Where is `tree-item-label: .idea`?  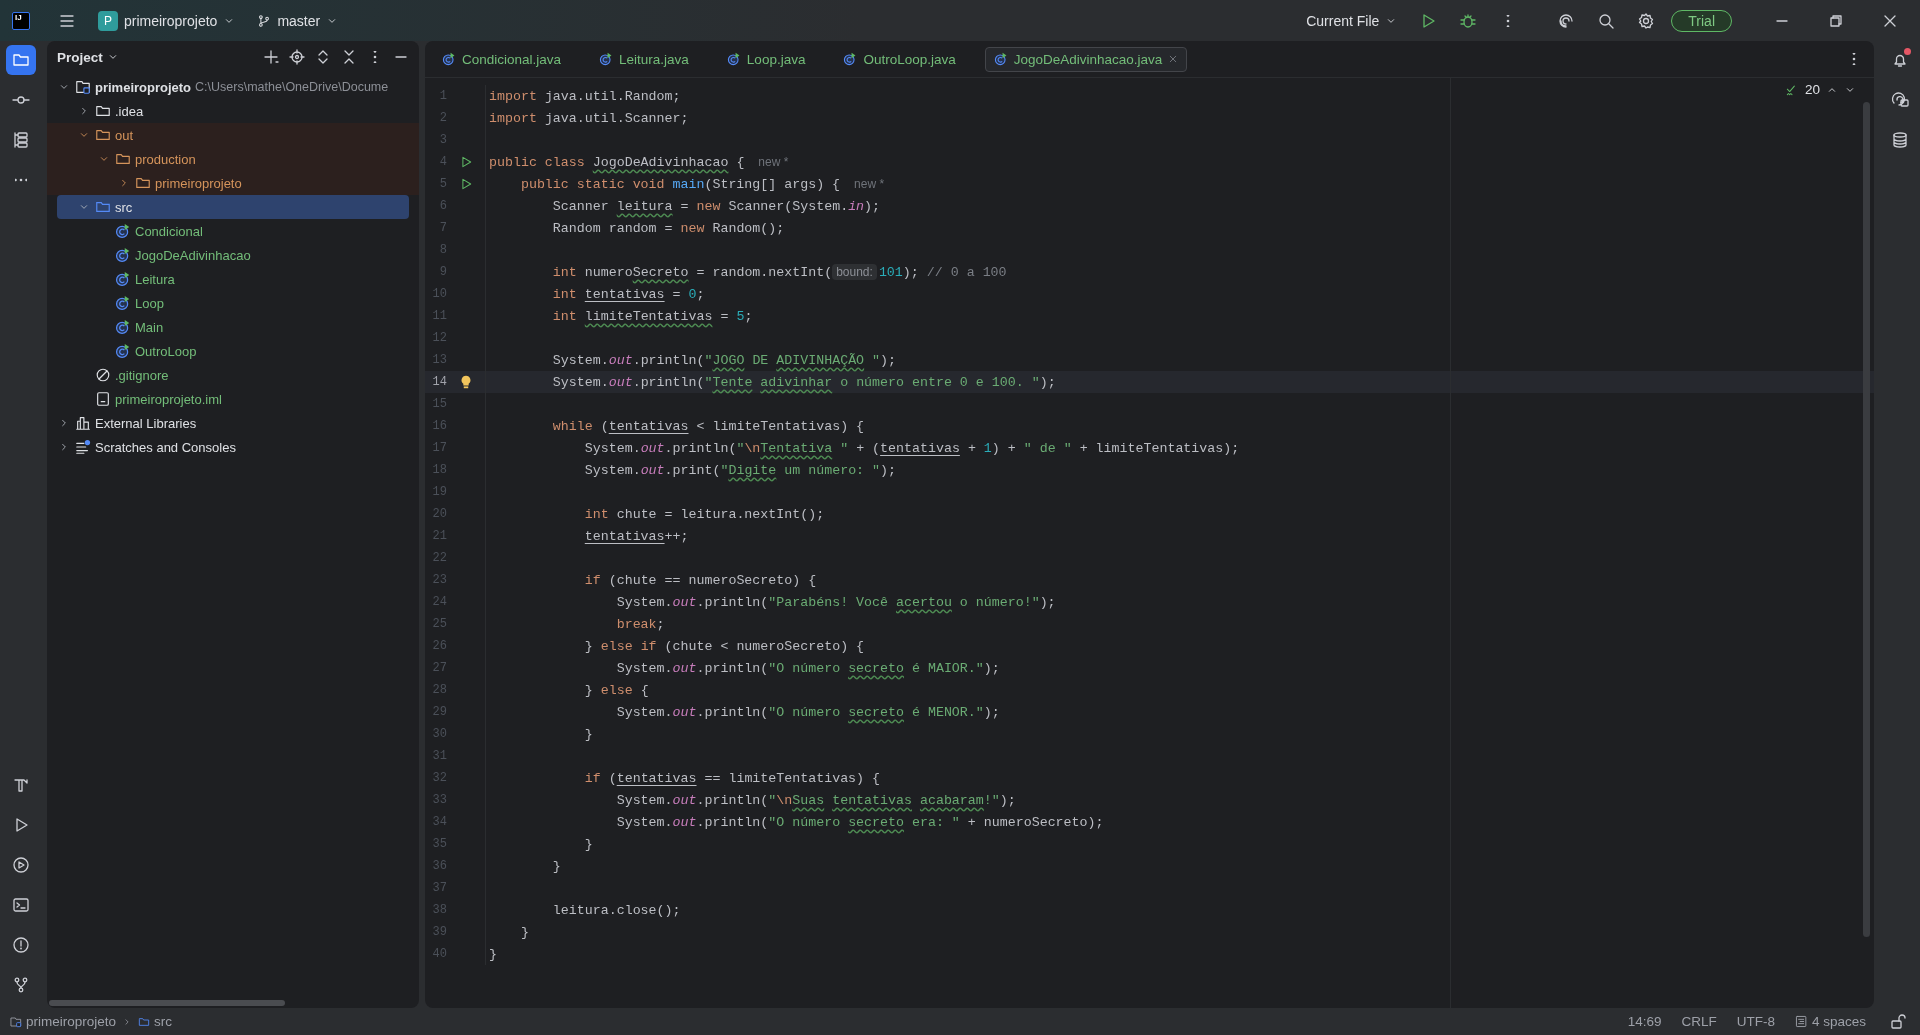
tree-item-label: .idea is located at coordinates (129, 111).